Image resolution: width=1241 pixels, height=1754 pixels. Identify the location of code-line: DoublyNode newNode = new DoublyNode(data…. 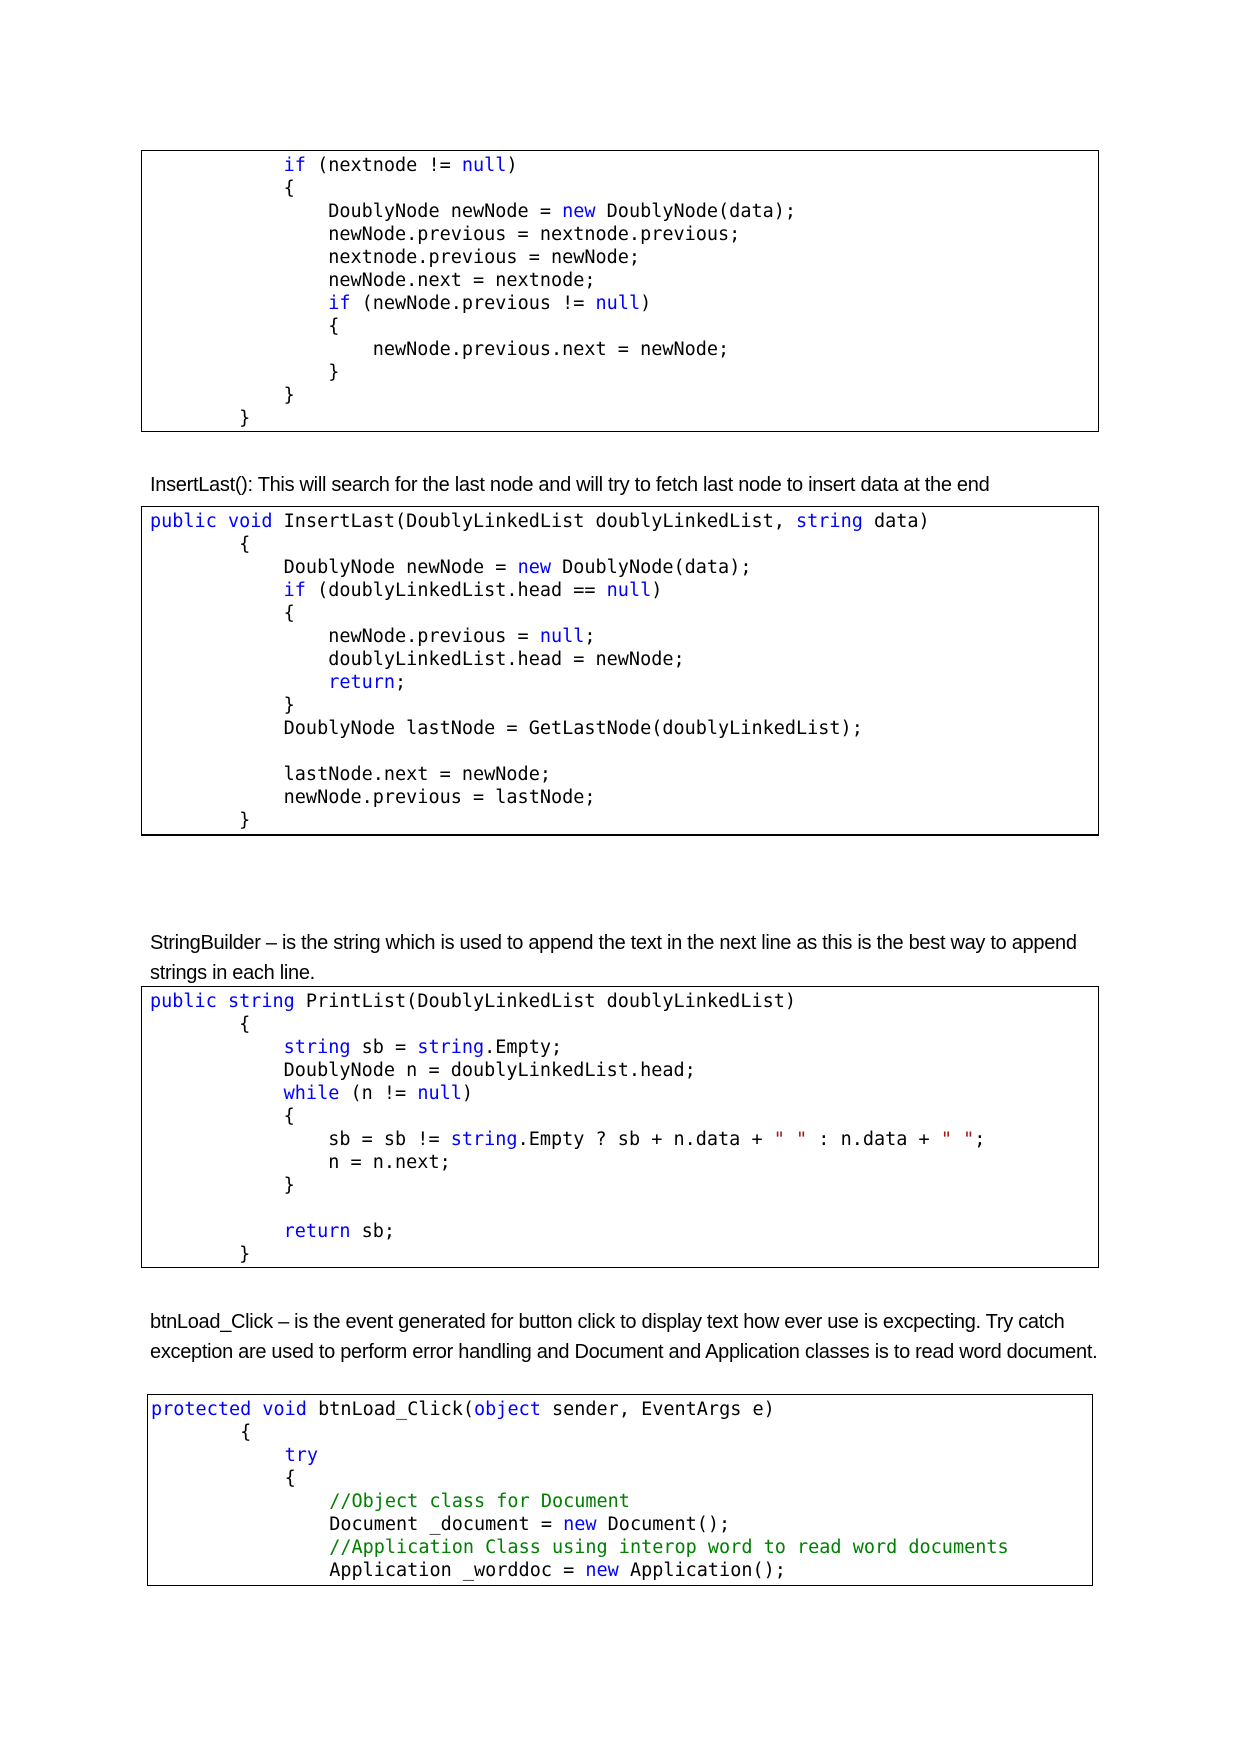
(624, 567).